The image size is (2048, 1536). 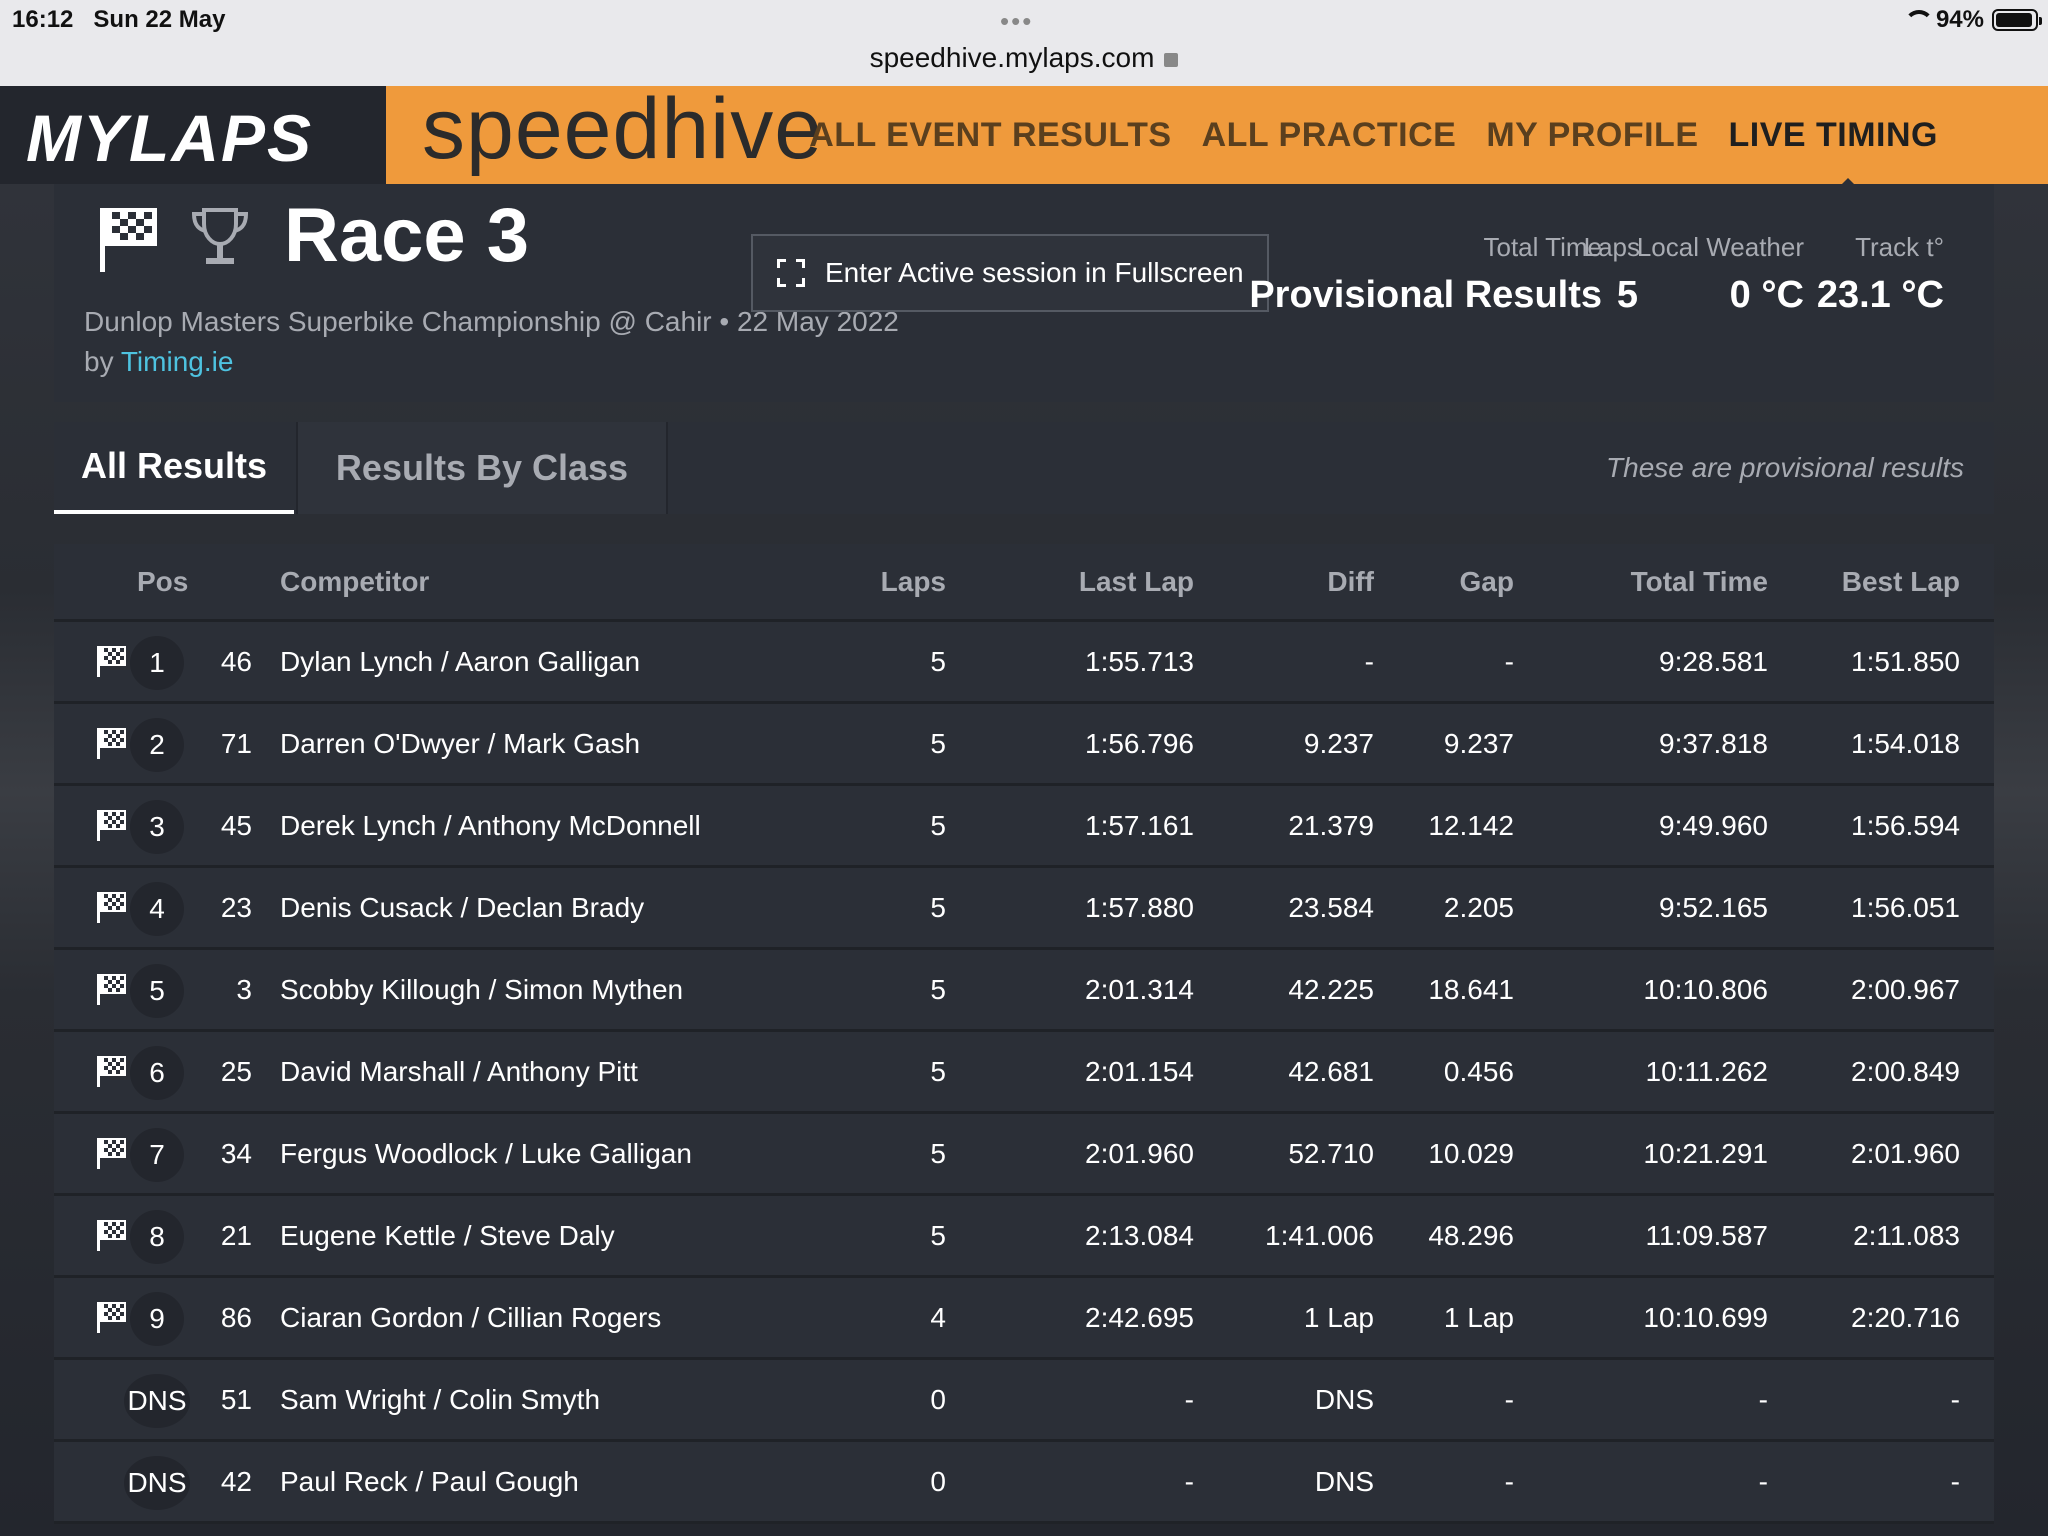 What do you see at coordinates (486, 1154) in the screenshot?
I see `competitor-name: Fergus Woodlock / Luke Galligan` at bounding box center [486, 1154].